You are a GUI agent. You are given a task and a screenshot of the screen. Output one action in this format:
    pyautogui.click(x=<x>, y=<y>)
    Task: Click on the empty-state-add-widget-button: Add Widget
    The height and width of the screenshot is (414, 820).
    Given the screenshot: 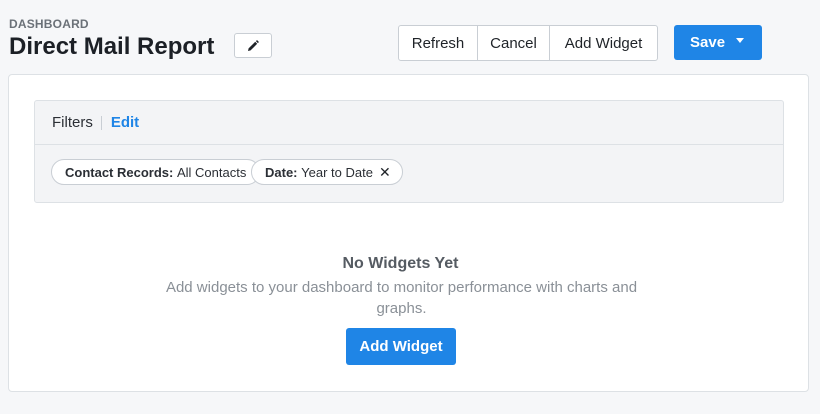 What is the action you would take?
    pyautogui.click(x=401, y=346)
    